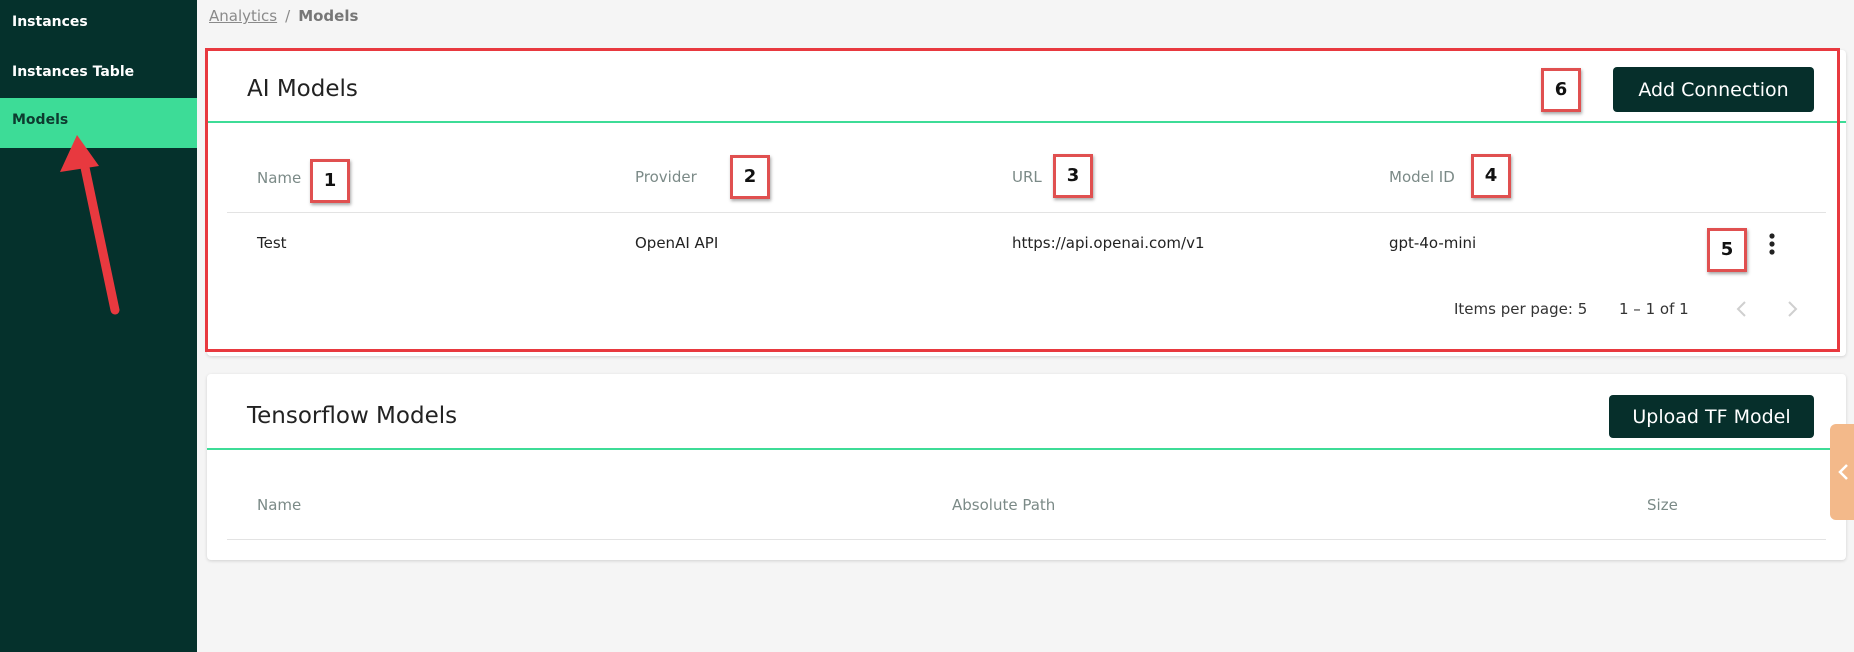  I want to click on side-panel-toggle, so click(1842, 472).